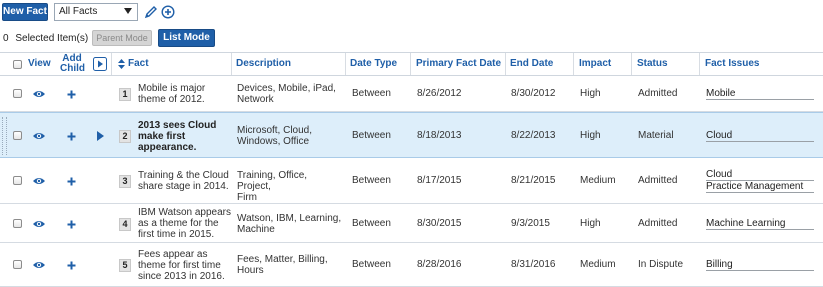 The image size is (823, 287). I want to click on sort-icon, so click(121, 64).